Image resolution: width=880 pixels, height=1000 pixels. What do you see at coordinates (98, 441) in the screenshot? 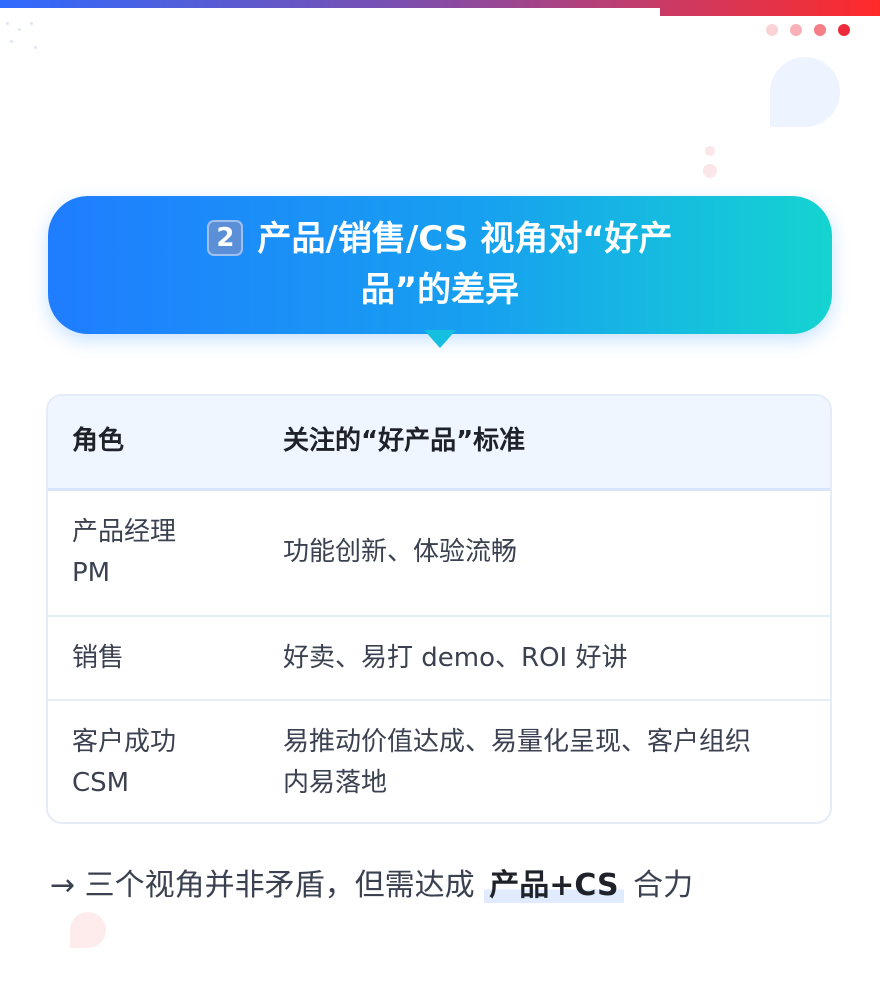
I see `header-role: 角色` at bounding box center [98, 441].